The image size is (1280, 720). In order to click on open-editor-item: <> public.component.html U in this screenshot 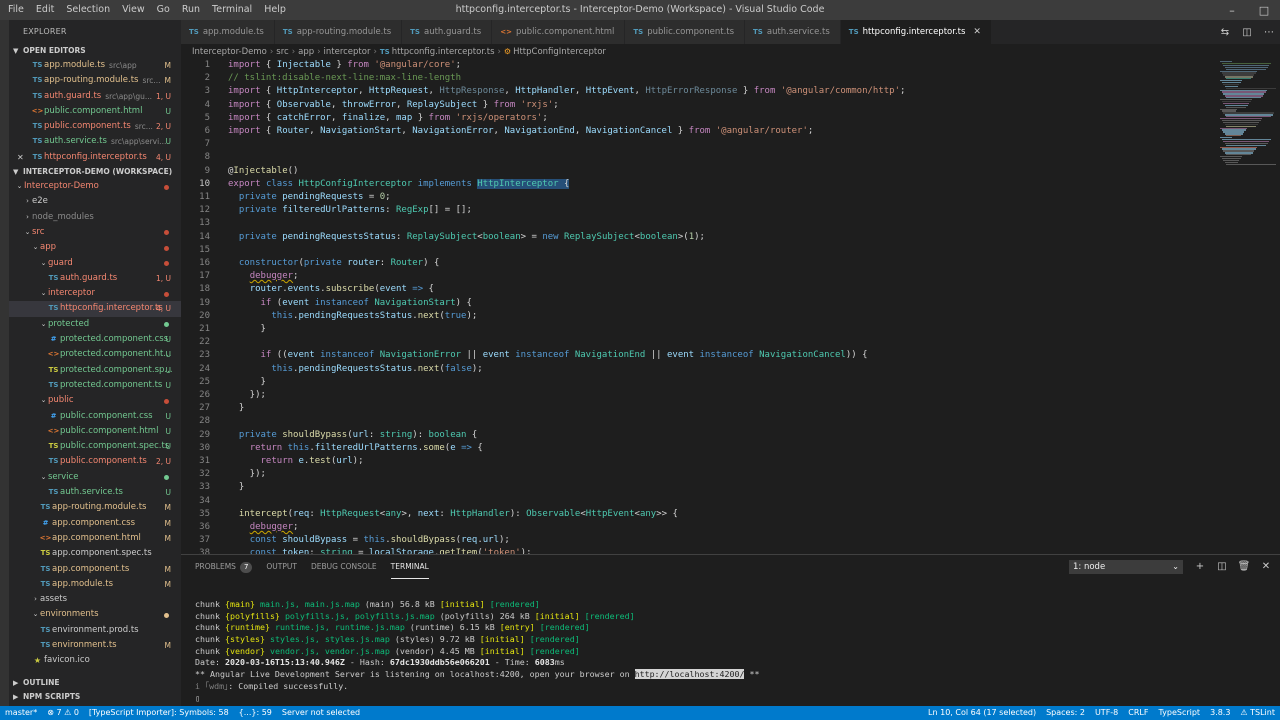, I will do `click(95, 111)`.